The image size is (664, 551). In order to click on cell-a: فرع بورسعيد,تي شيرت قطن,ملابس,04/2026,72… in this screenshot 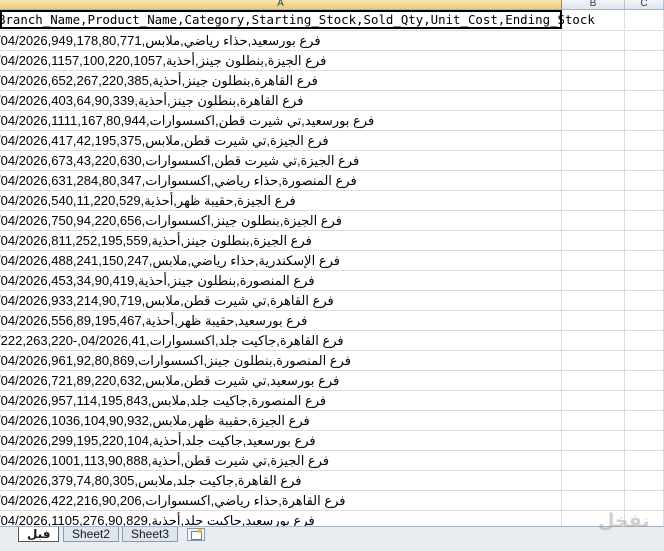, I will do `click(281, 380)`.